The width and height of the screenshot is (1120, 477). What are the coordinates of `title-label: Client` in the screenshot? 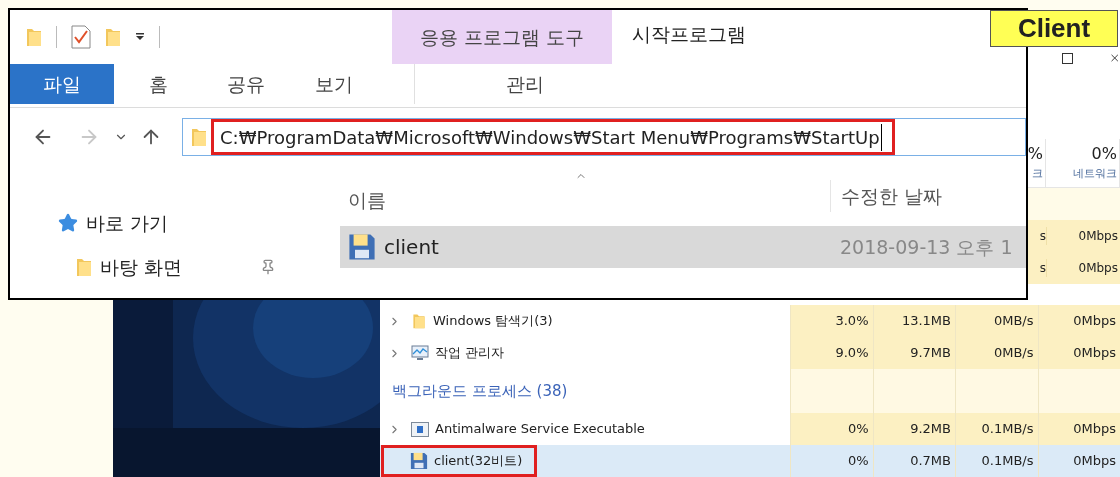 It's located at (1054, 28).